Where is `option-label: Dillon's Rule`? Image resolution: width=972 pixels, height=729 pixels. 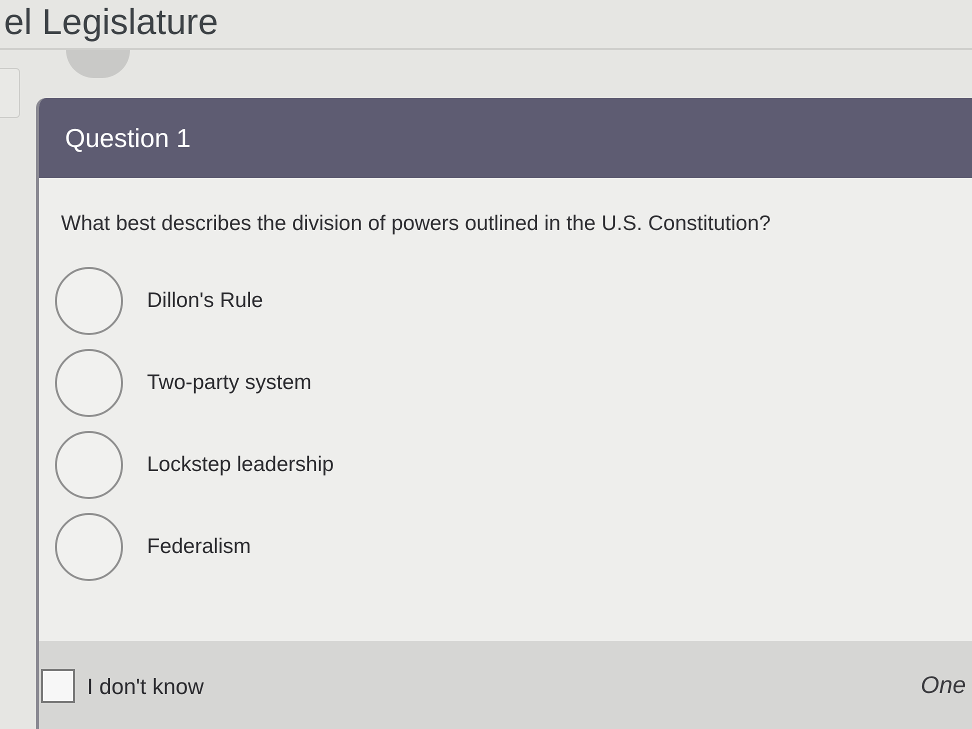
option-label: Dillon's Rule is located at coordinates (205, 300).